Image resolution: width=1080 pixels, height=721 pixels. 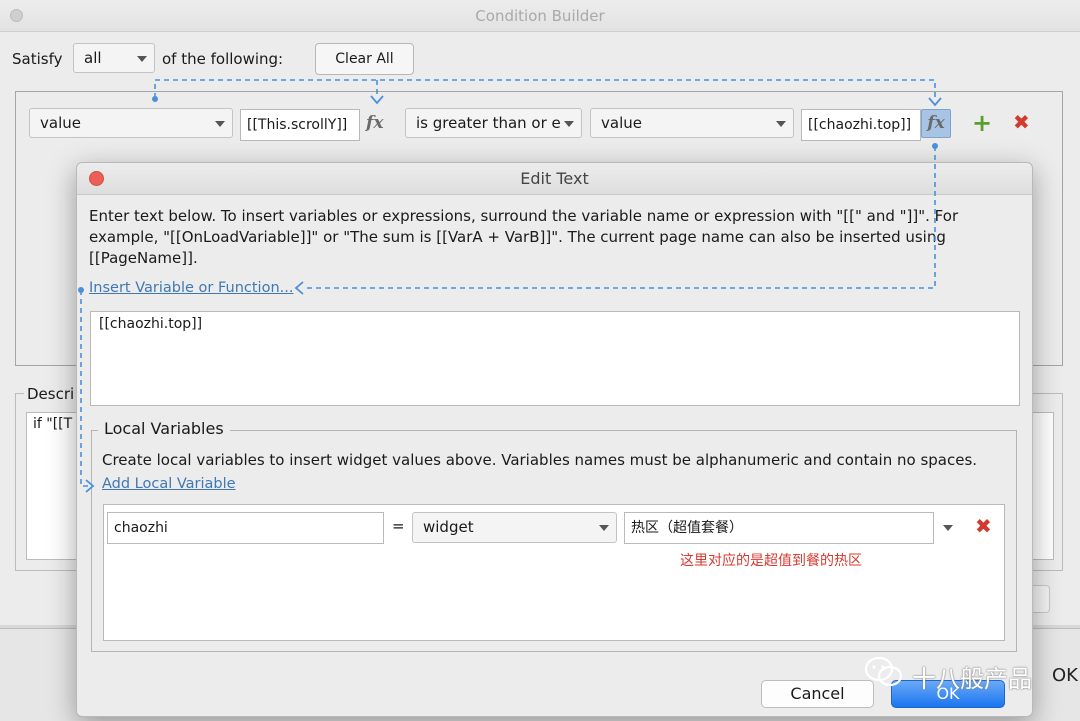 What do you see at coordinates (300, 125) in the screenshot?
I see `left-operand-input: [[This.scrollY]]` at bounding box center [300, 125].